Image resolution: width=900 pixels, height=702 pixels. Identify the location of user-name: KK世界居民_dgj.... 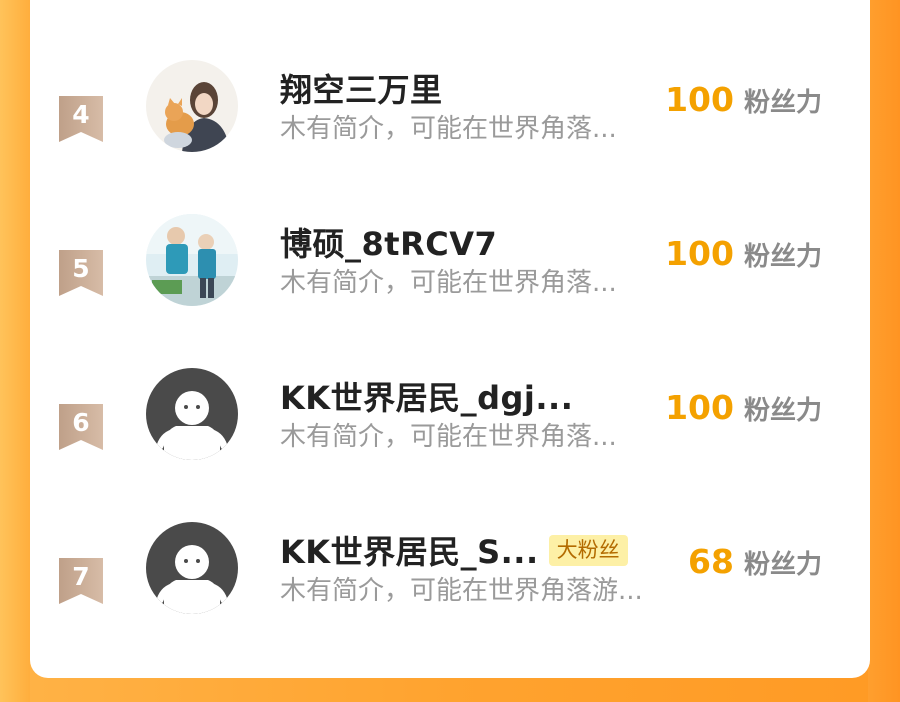
(426, 396).